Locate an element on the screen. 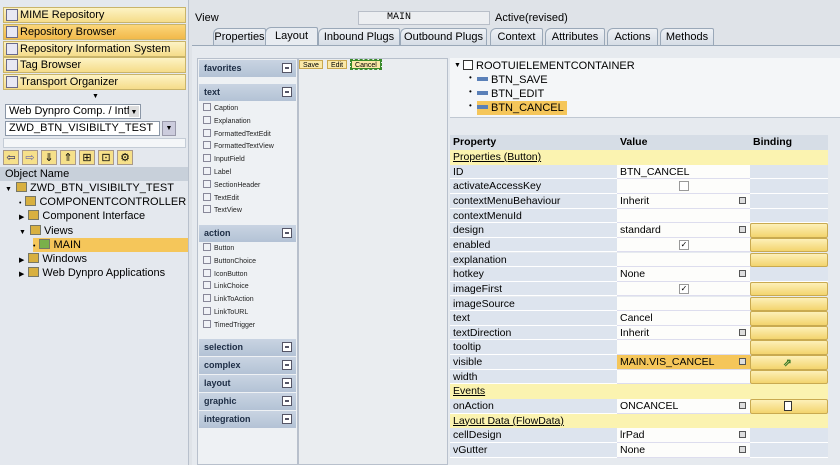 Image resolution: width=840 pixels, height=465 pixels. palette-group-favorites: favorites is located at coordinates (247, 68).